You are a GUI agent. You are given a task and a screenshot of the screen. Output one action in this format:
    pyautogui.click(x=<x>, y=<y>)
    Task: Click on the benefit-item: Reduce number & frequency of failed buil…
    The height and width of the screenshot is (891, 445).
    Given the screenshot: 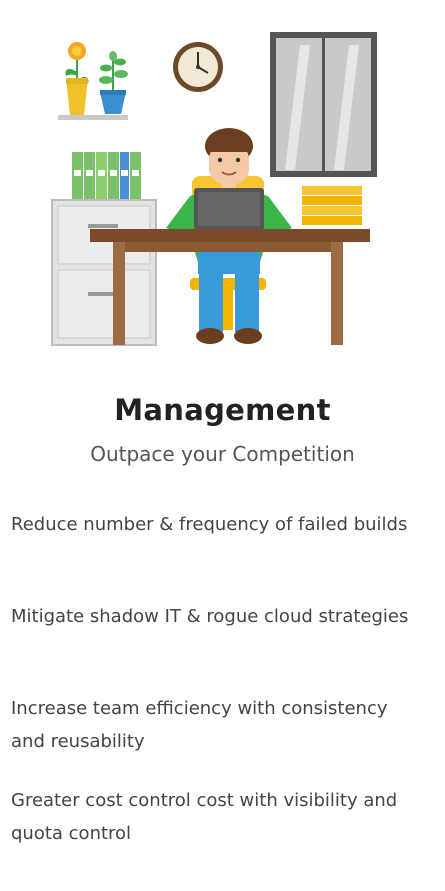 What is the action you would take?
    pyautogui.click(x=209, y=524)
    